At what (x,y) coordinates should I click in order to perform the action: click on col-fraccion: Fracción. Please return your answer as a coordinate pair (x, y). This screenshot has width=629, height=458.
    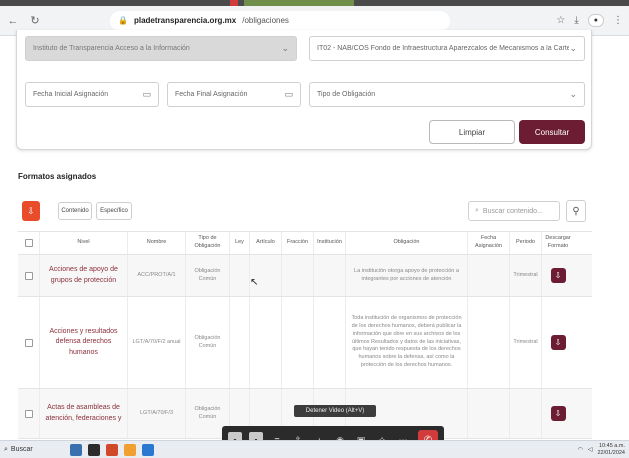
    Looking at the image, I should click on (298, 243).